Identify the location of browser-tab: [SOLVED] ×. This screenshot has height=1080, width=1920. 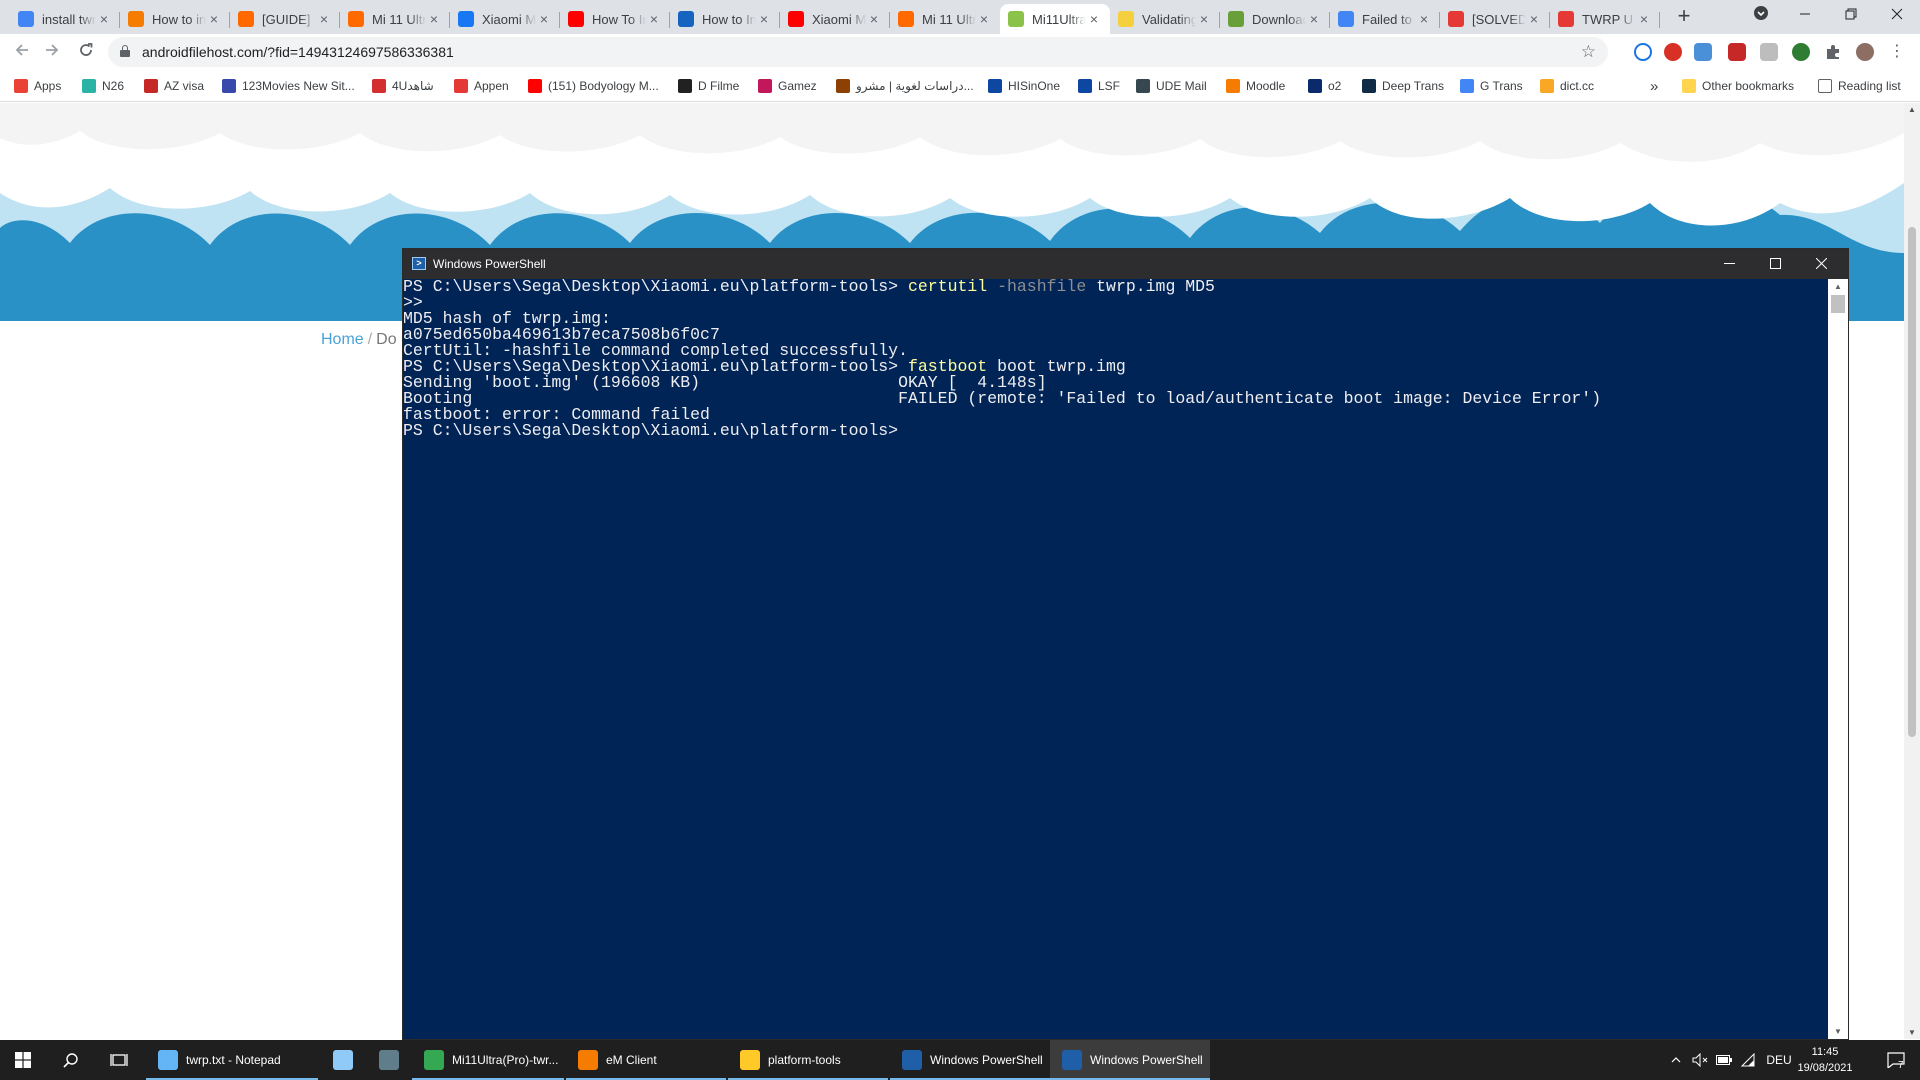
(1495, 19).